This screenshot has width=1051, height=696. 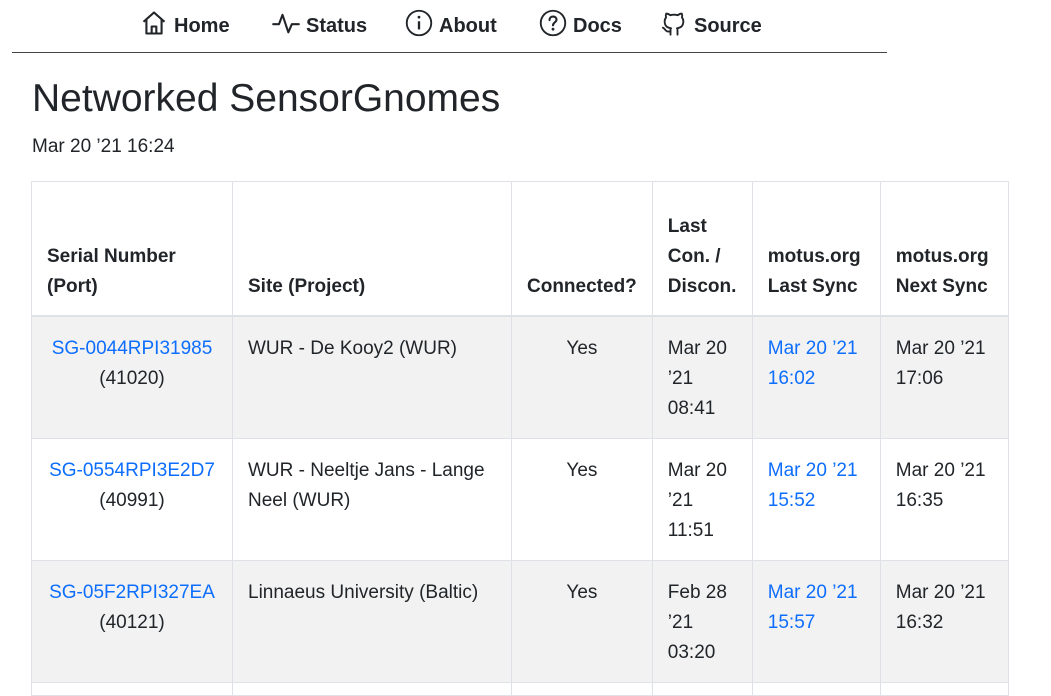 I want to click on header-next-sync-line2: Next Sync, so click(x=941, y=286).